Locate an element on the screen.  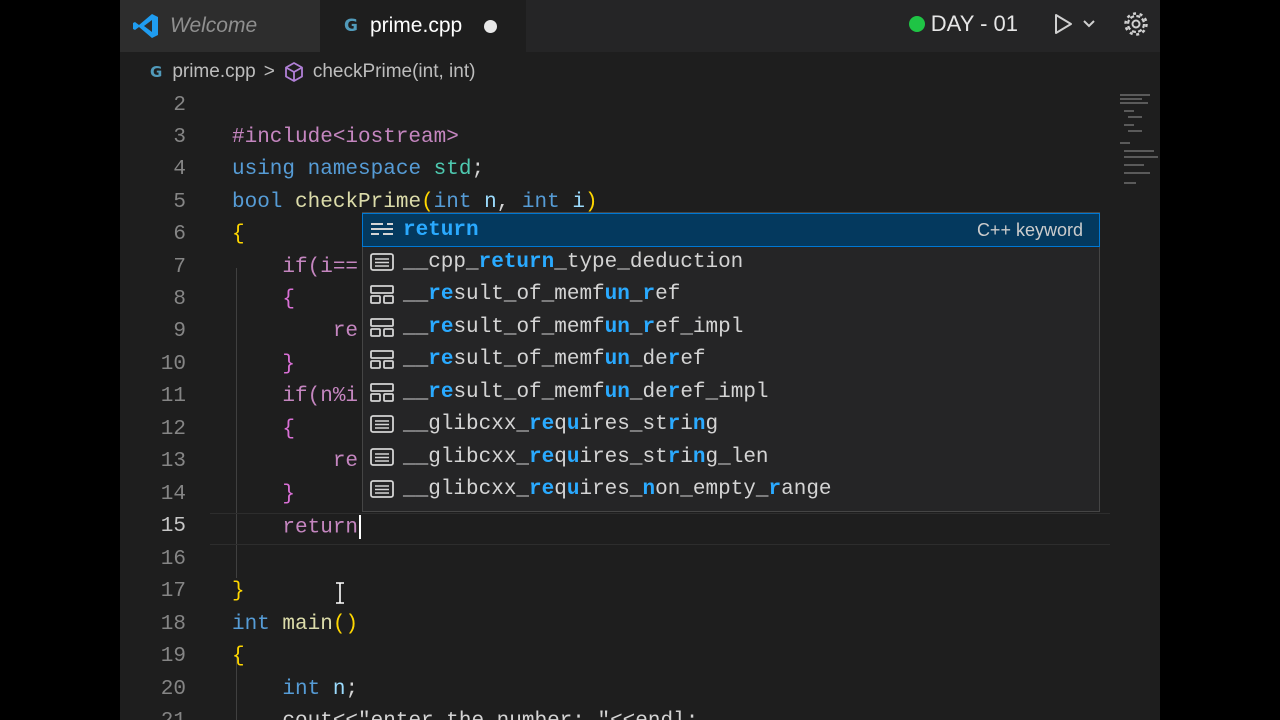
code-line: 2 is located at coordinates (179, 105).